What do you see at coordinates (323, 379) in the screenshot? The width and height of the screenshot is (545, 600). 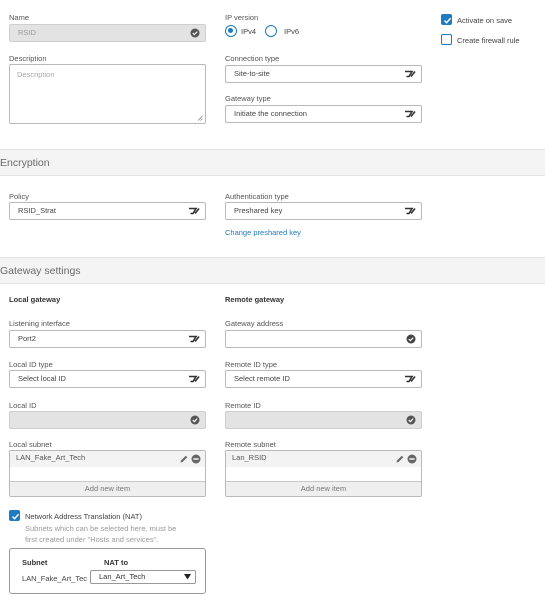 I see `remote-id-type-select: Select remote ID` at bounding box center [323, 379].